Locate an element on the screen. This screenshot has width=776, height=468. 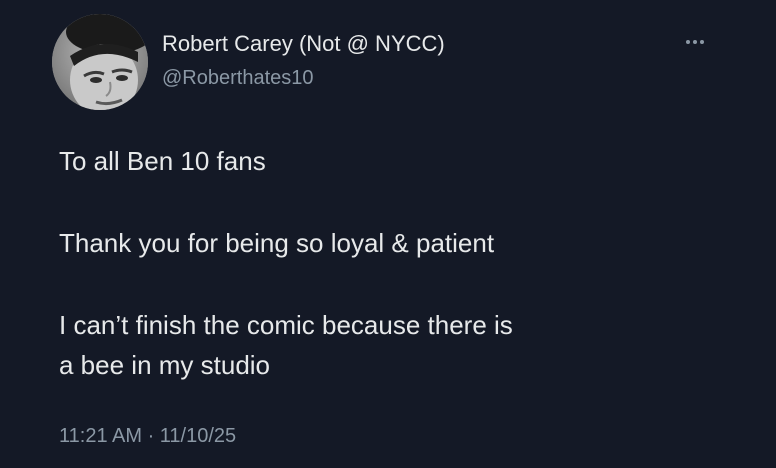
avatar-image is located at coordinates (100, 62).